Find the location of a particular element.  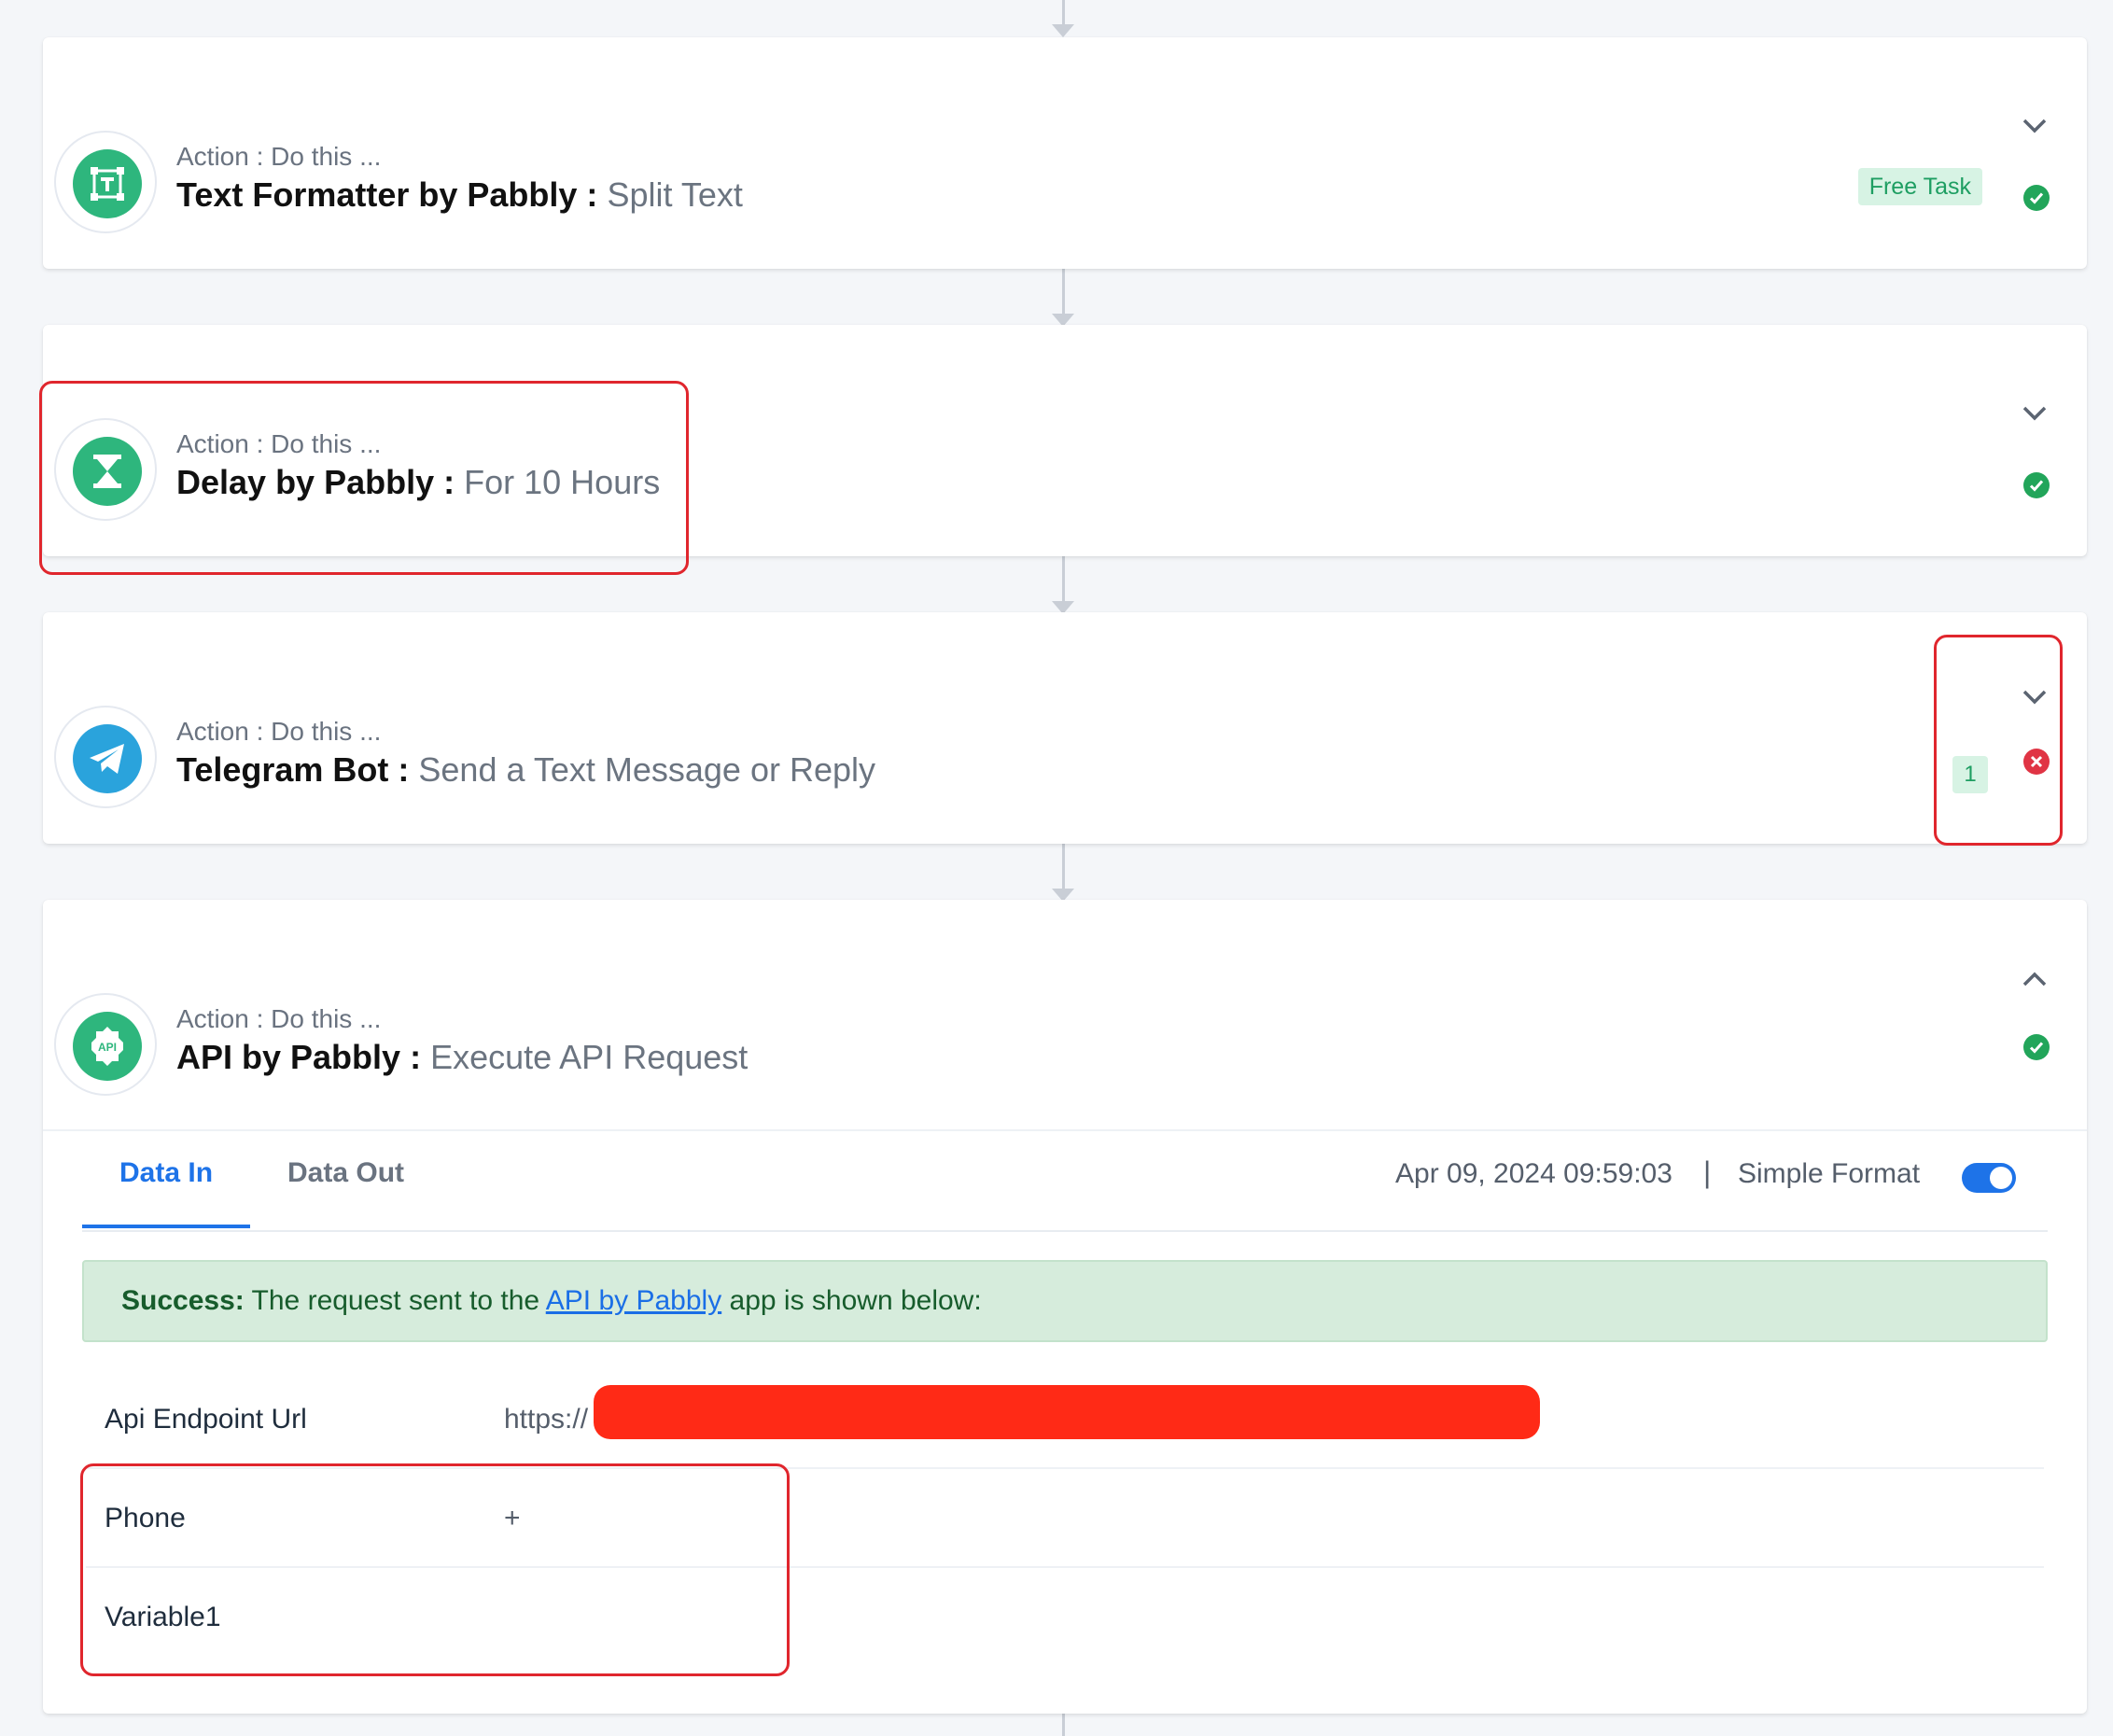

step-title: API by Pabbly : Execute API Request is located at coordinates (462, 1057).